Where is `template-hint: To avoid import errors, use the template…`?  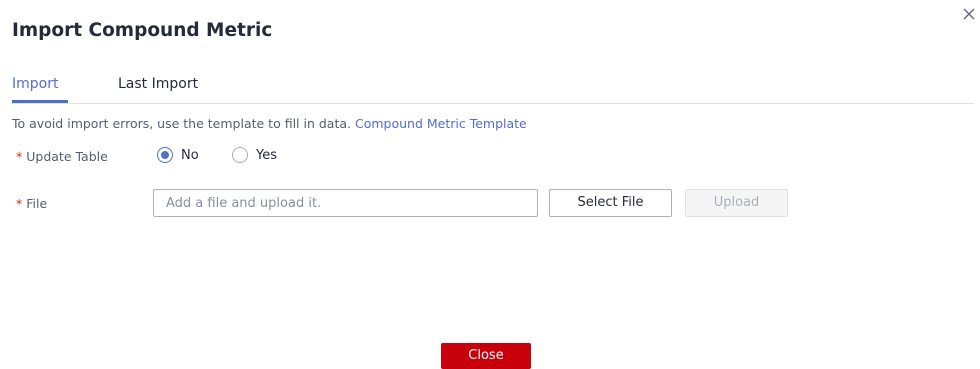
template-hint: To avoid import errors, use the template… is located at coordinates (269, 123).